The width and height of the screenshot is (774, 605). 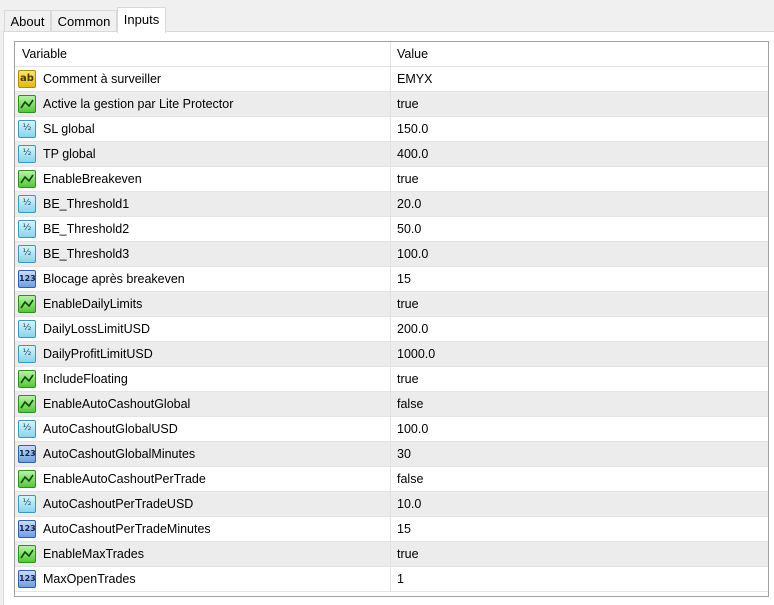 I want to click on table-row: ½ AutoCashoutPerTradeUSD 10.0, so click(x=391, y=504).